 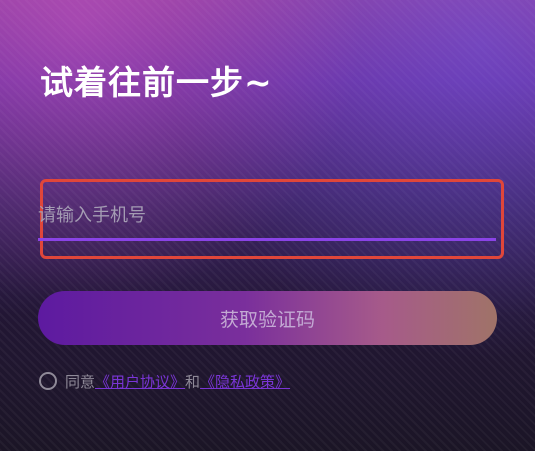 What do you see at coordinates (267, 239) in the screenshot?
I see `phone-input-underline` at bounding box center [267, 239].